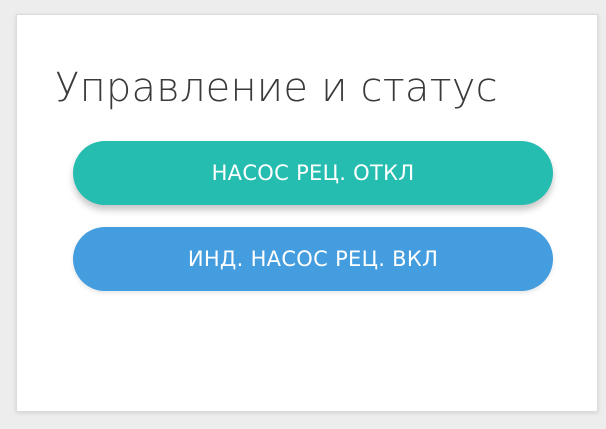 This screenshot has height=429, width=606. I want to click on pump-recirculation-indicator-button: ИНД. НАСОС РЕЦ. ВКЛ, so click(313, 259).